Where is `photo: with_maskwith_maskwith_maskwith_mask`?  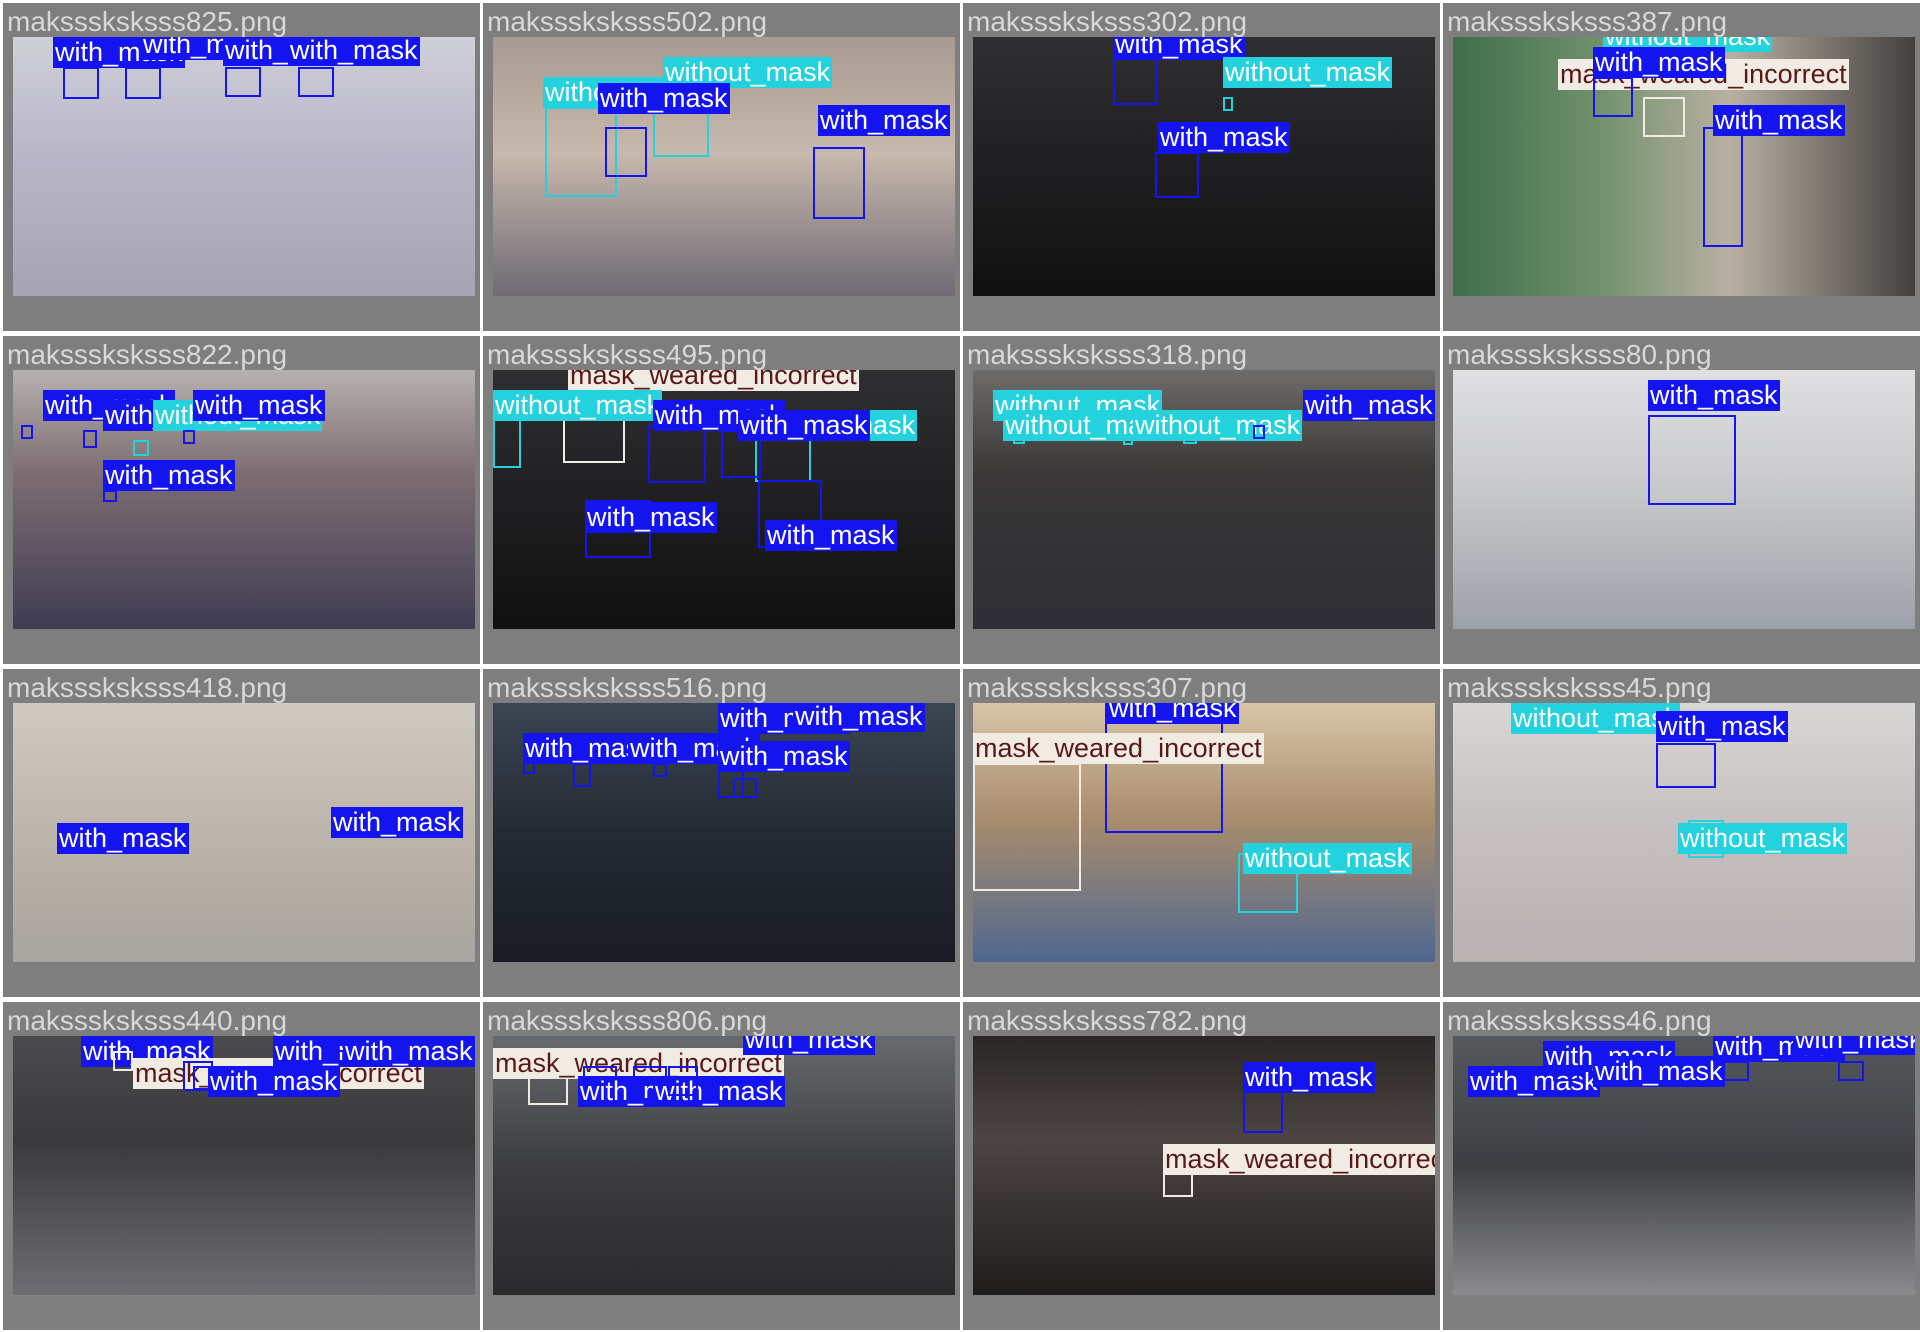 photo: with_maskwith_maskwith_maskwith_mask is located at coordinates (244, 166).